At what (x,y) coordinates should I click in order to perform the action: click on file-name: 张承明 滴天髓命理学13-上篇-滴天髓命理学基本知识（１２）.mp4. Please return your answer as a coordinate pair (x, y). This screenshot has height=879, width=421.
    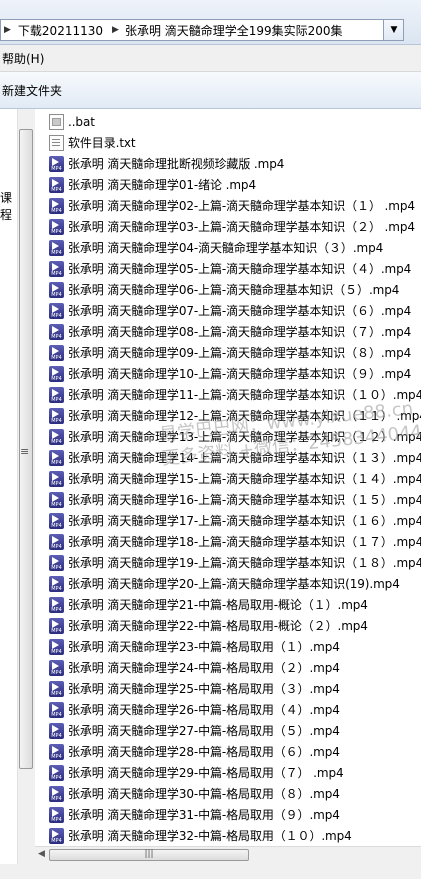
    Looking at the image, I should click on (244, 436).